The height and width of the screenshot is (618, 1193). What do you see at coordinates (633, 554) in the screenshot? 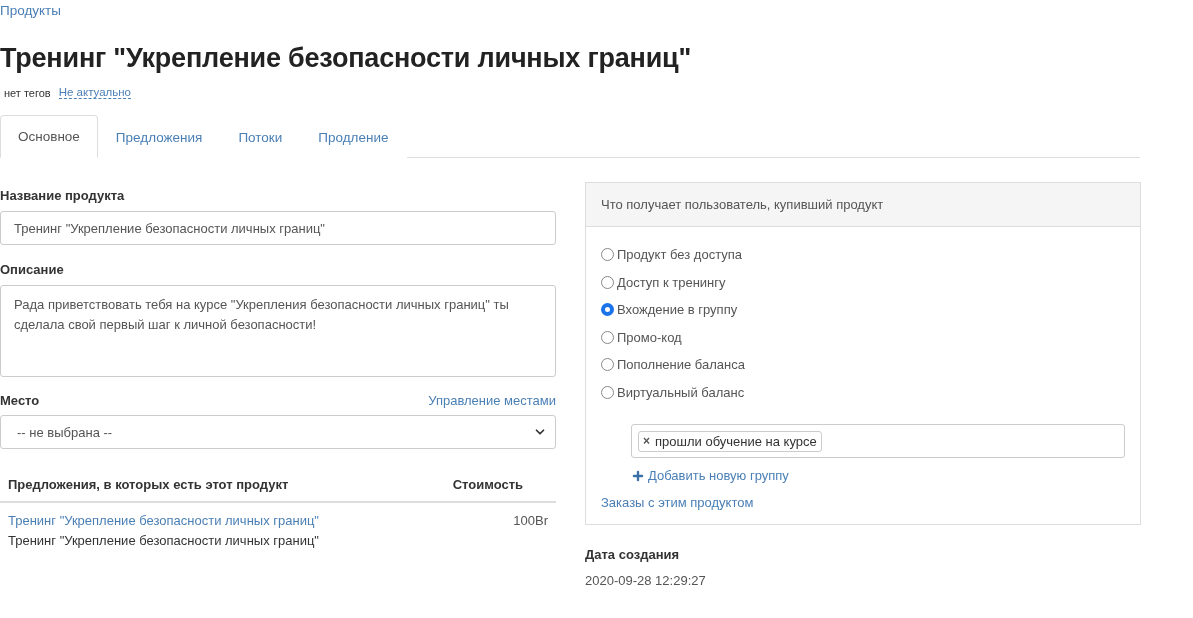
I see `field-label: Дата создания` at bounding box center [633, 554].